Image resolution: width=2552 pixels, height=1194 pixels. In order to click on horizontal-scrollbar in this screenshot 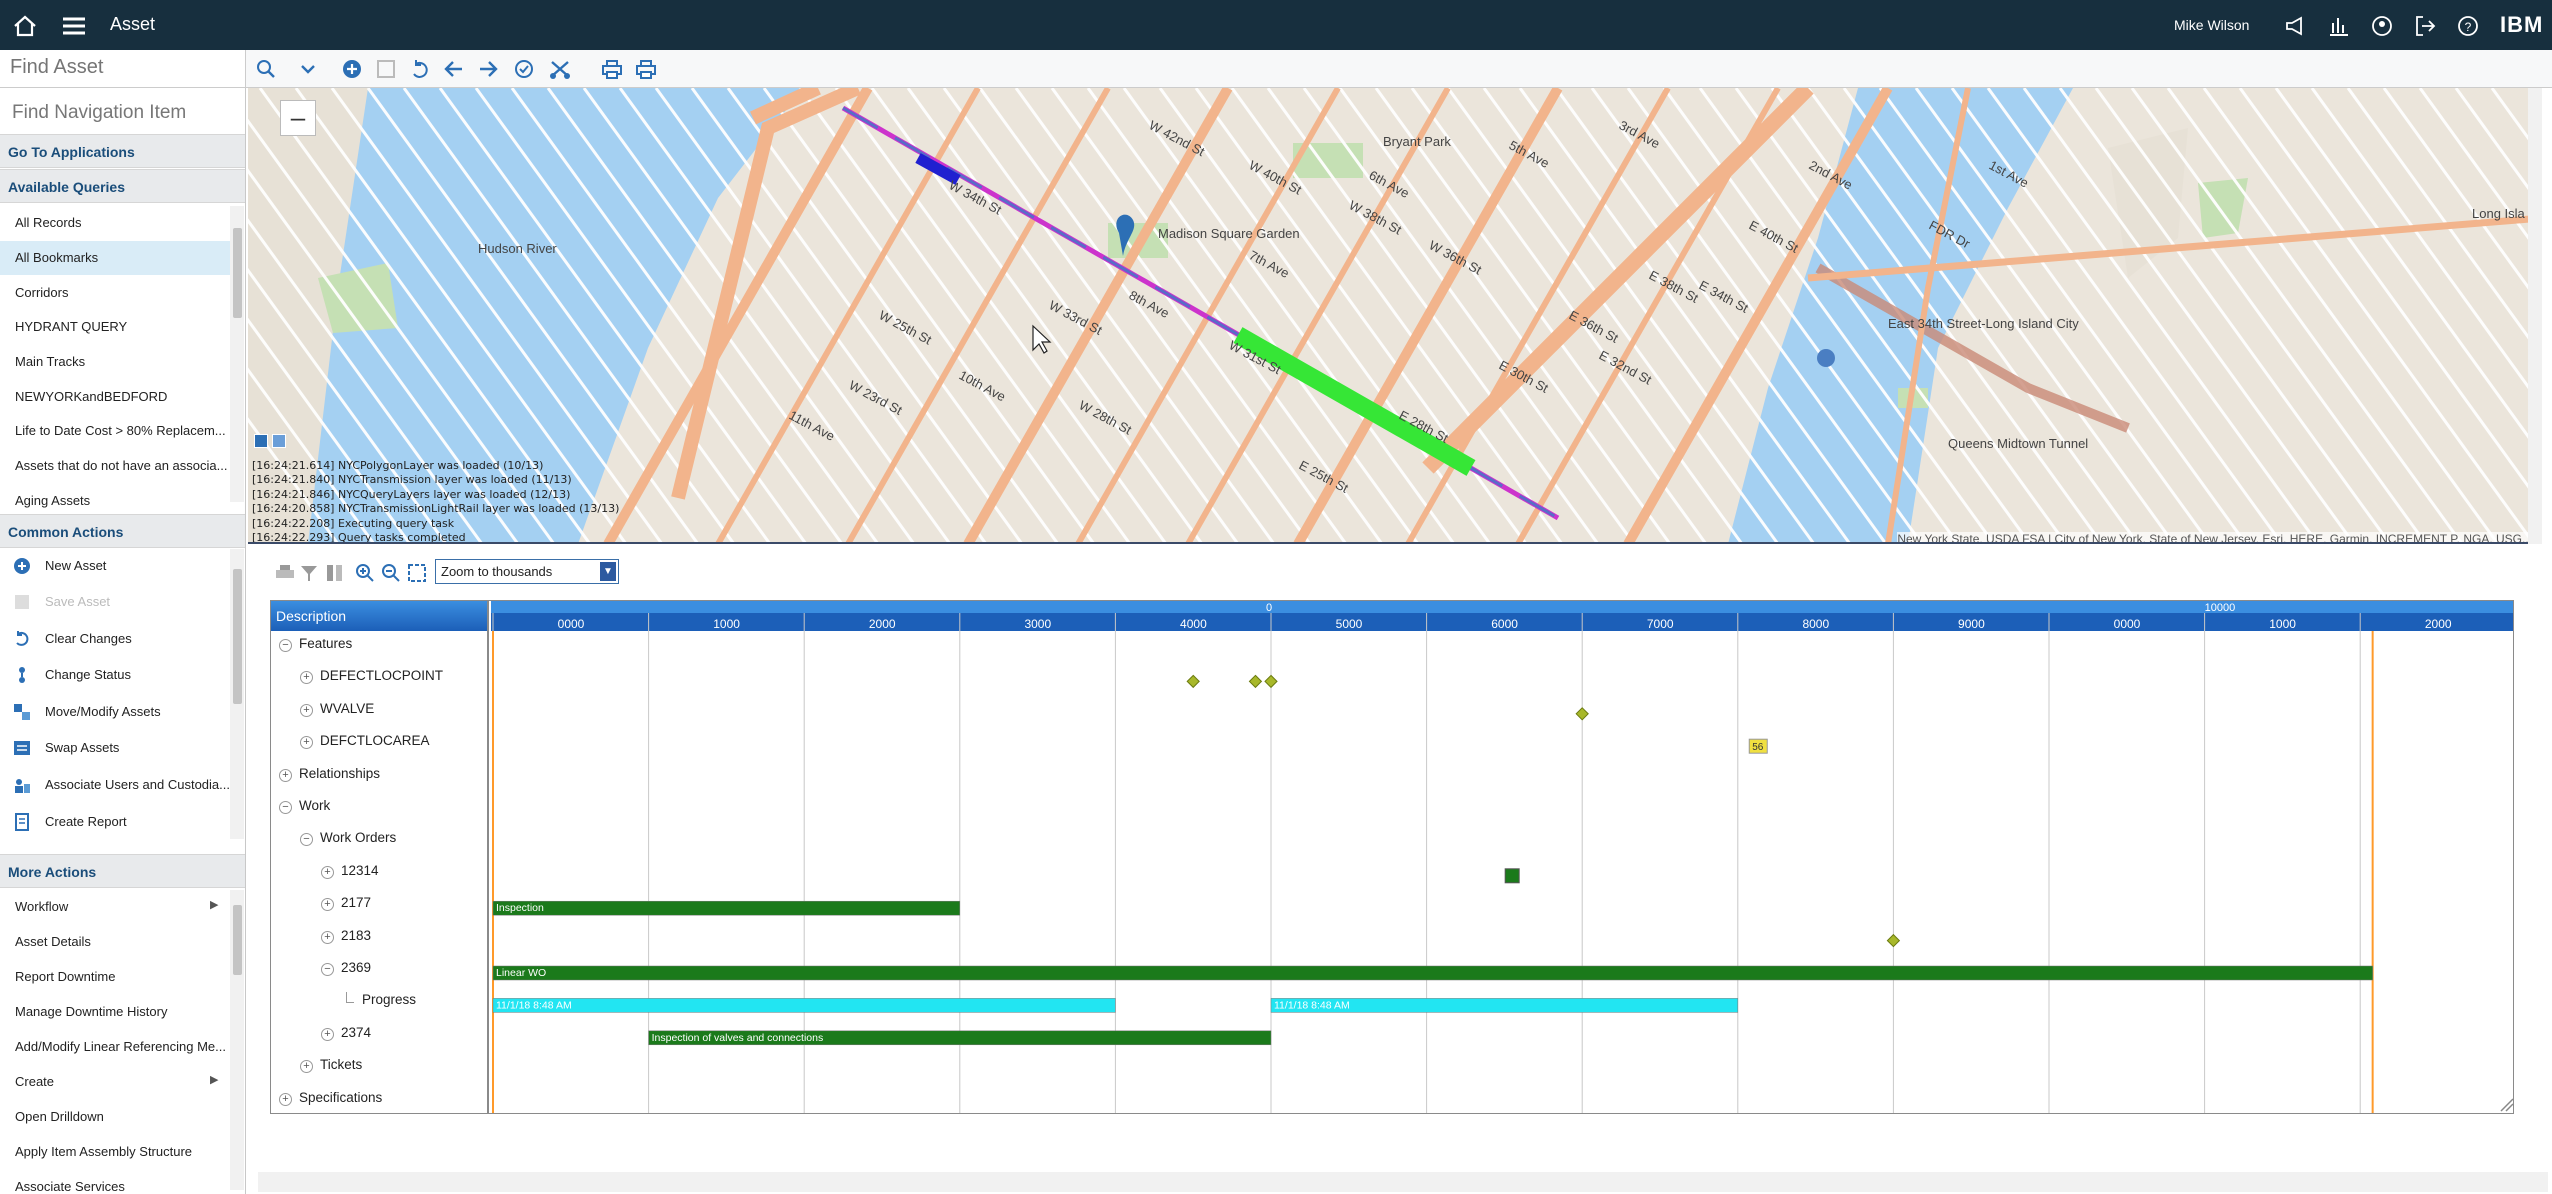, I will do `click(1403, 1182)`.